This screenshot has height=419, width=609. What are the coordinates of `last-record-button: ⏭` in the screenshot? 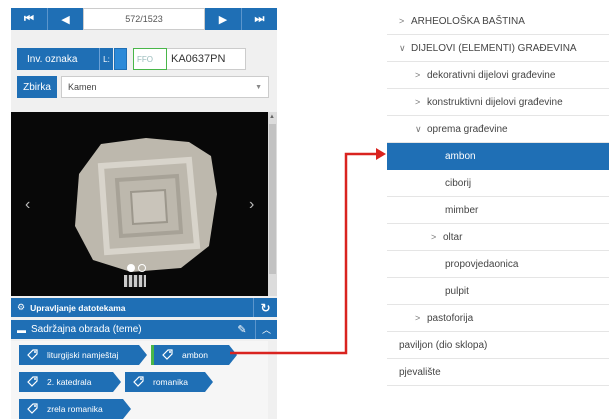 It's located at (259, 19).